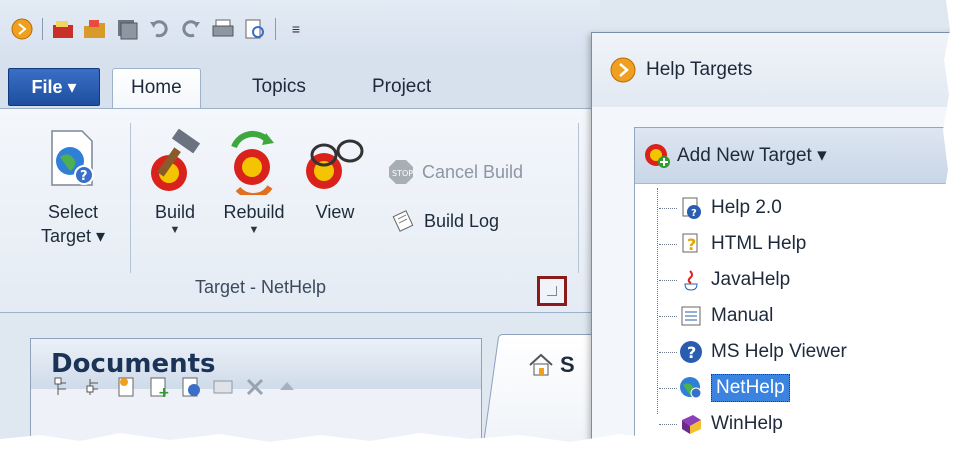  What do you see at coordinates (95, 29) in the screenshot?
I see `open-icon` at bounding box center [95, 29].